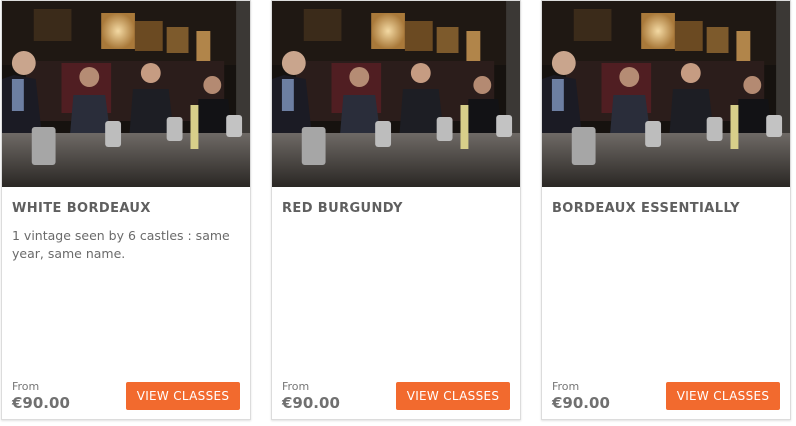 The height and width of the screenshot is (426, 796). I want to click on class-title: WHITE BORDEAUX, so click(81, 208).